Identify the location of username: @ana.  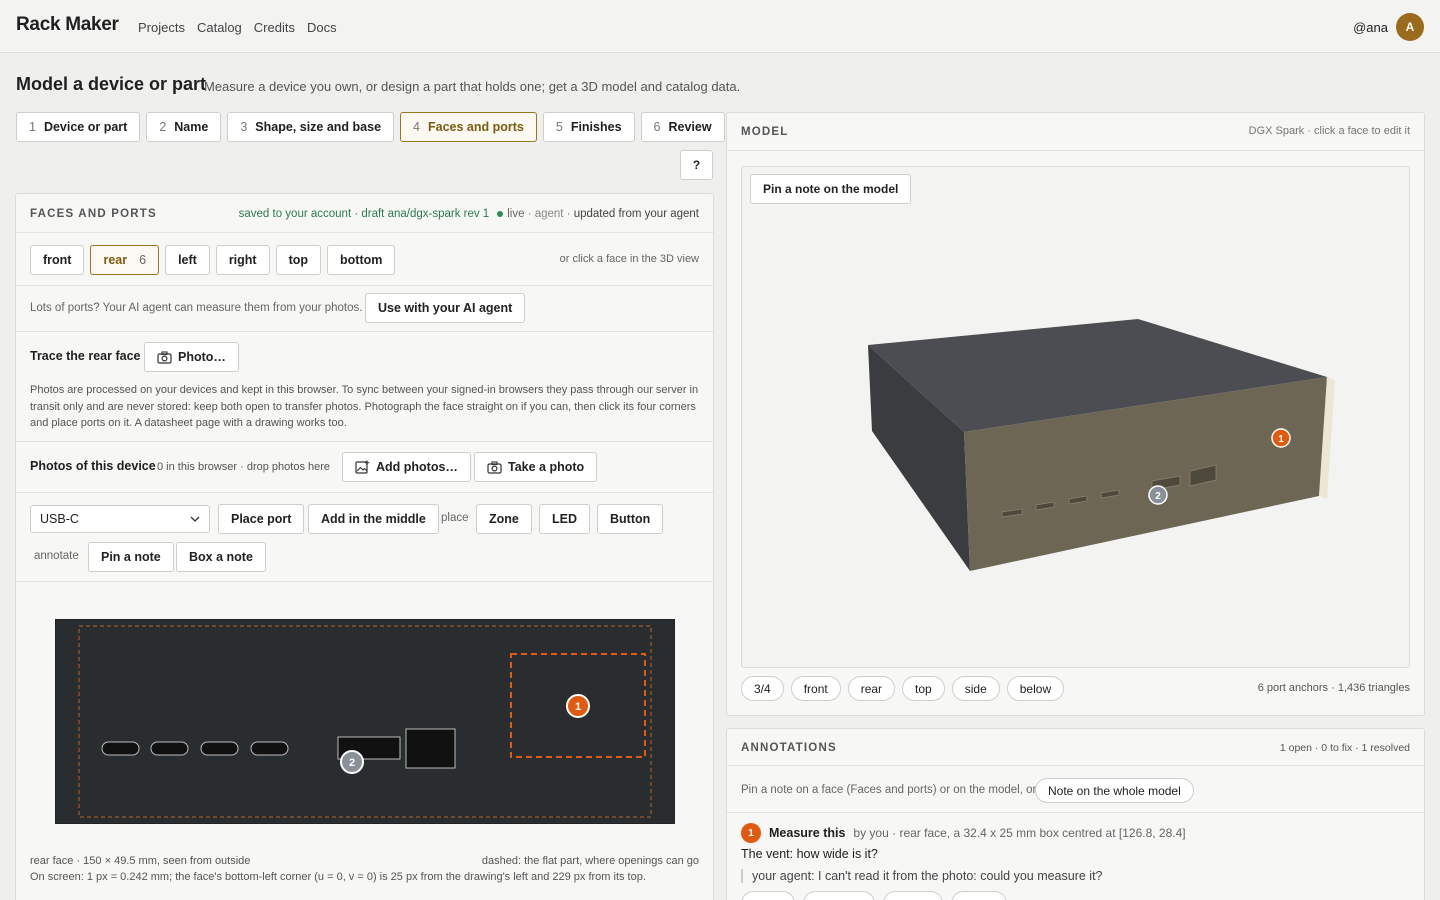
(1370, 27).